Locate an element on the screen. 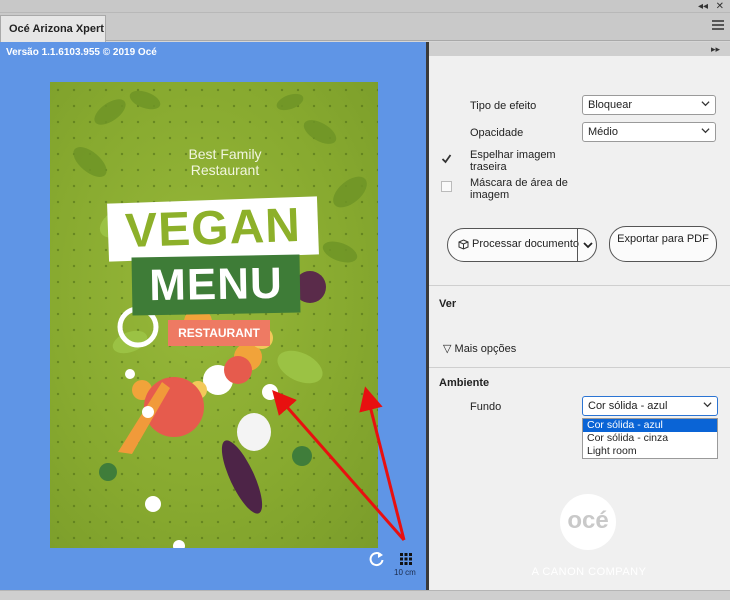 Image resolution: width=730 pixels, height=600 pixels. collapse-panels-icon: ◂◂ is located at coordinates (703, 6).